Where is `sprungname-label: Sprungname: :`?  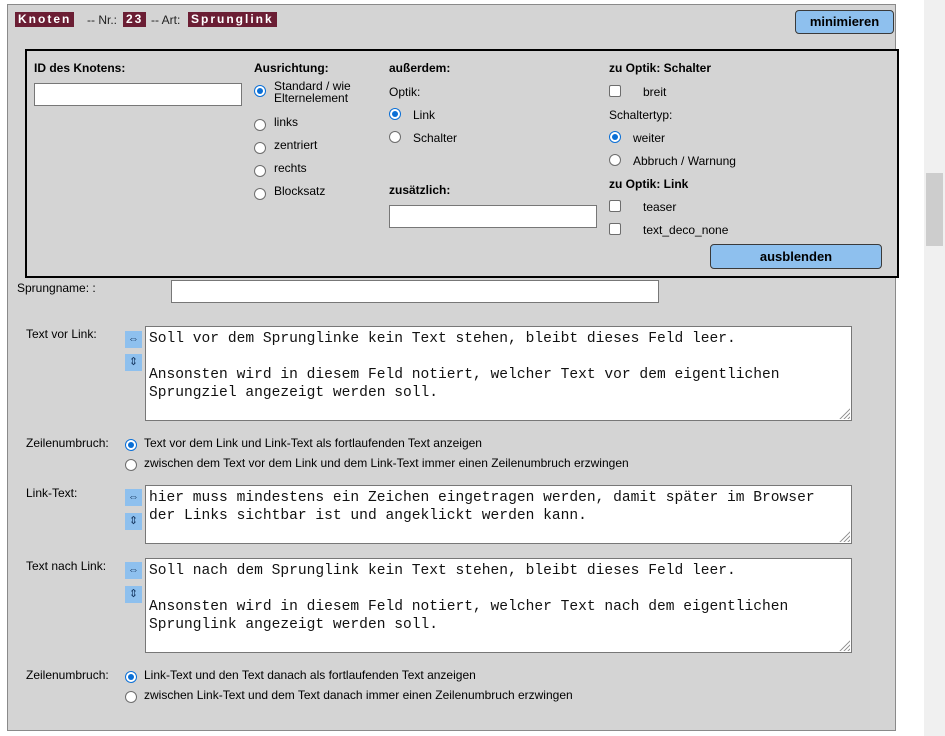 sprungname-label: Sprungname: : is located at coordinates (56, 288).